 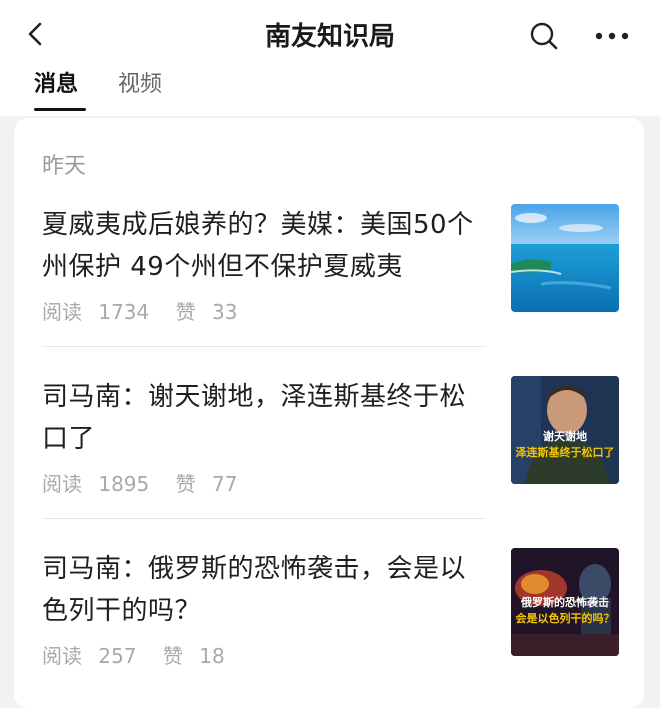 What do you see at coordinates (565, 436) in the screenshot?
I see `thumbnail-caption: 谢天谢地` at bounding box center [565, 436].